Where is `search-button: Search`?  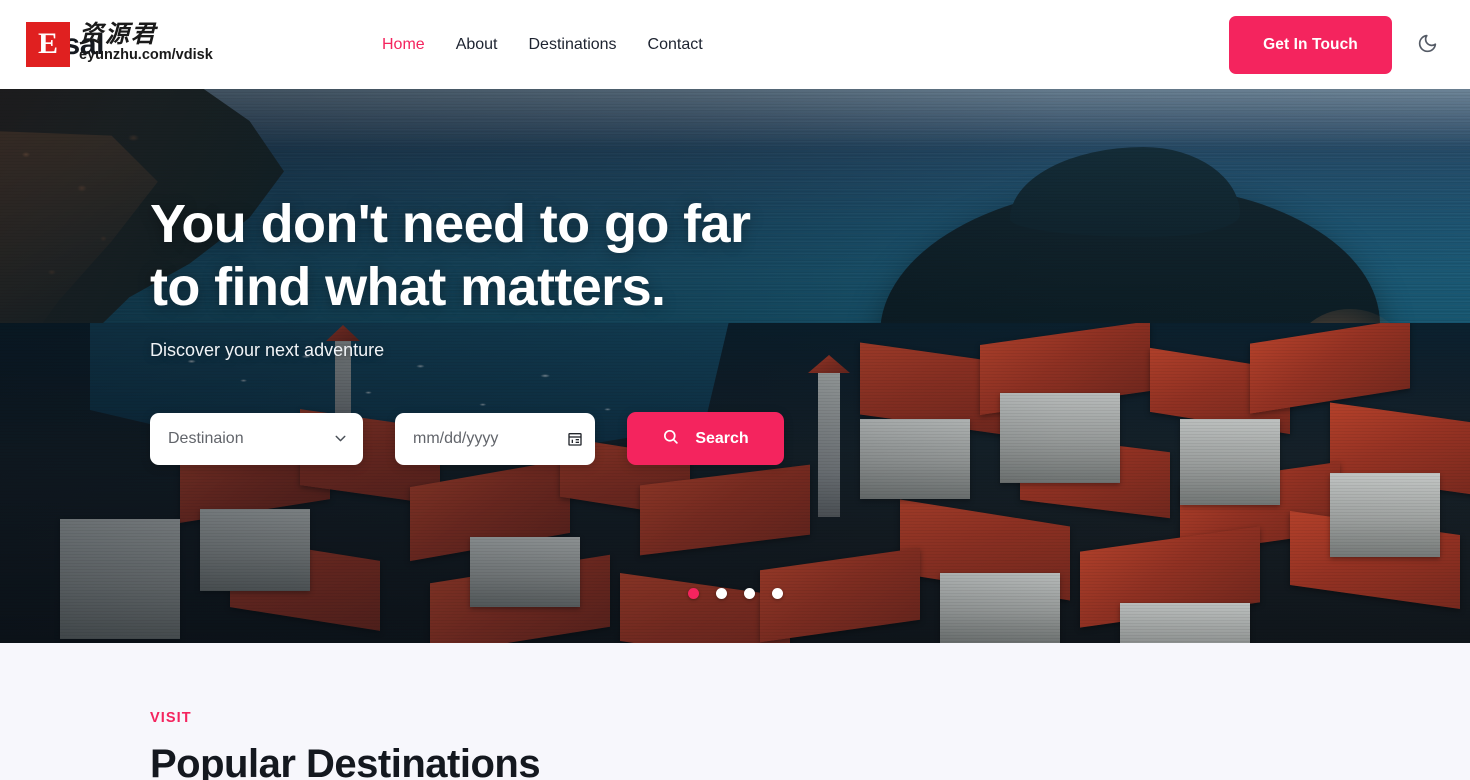 search-button: Search is located at coordinates (705, 438).